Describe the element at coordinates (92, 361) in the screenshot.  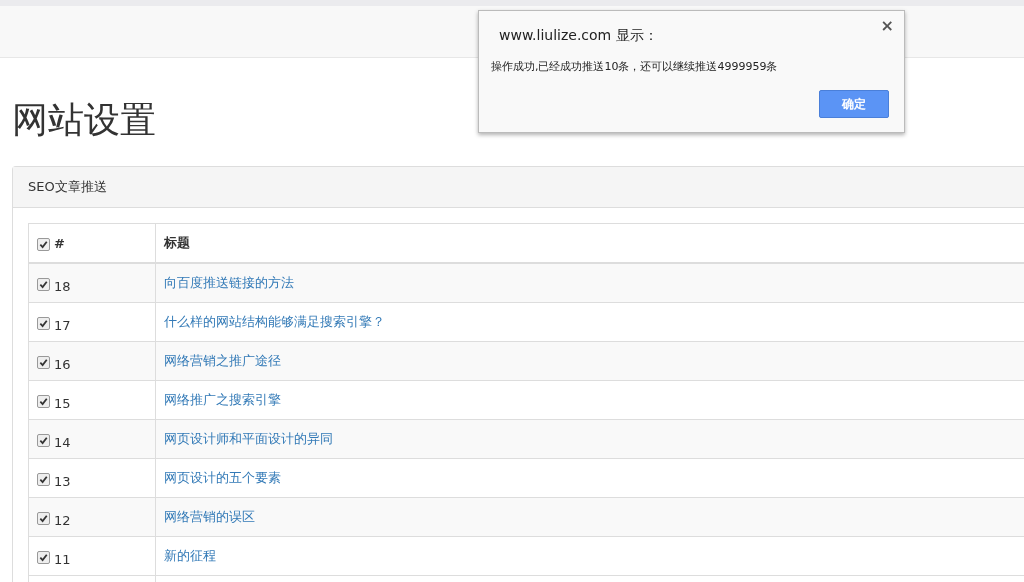
I see `table-cell: 16` at that location.